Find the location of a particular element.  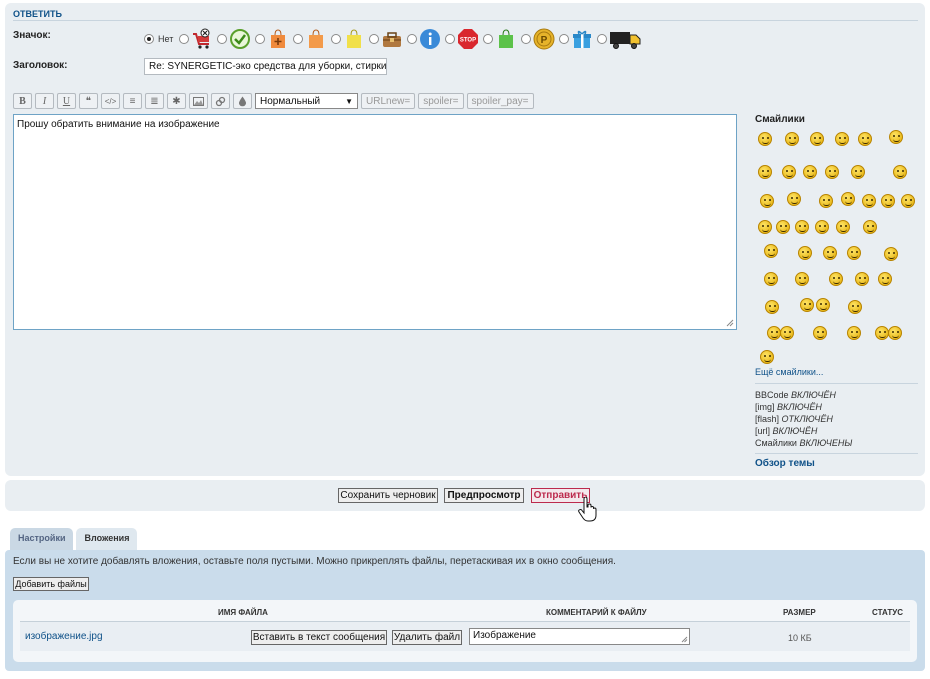

topic-review-link: Обзор темы is located at coordinates (785, 463).